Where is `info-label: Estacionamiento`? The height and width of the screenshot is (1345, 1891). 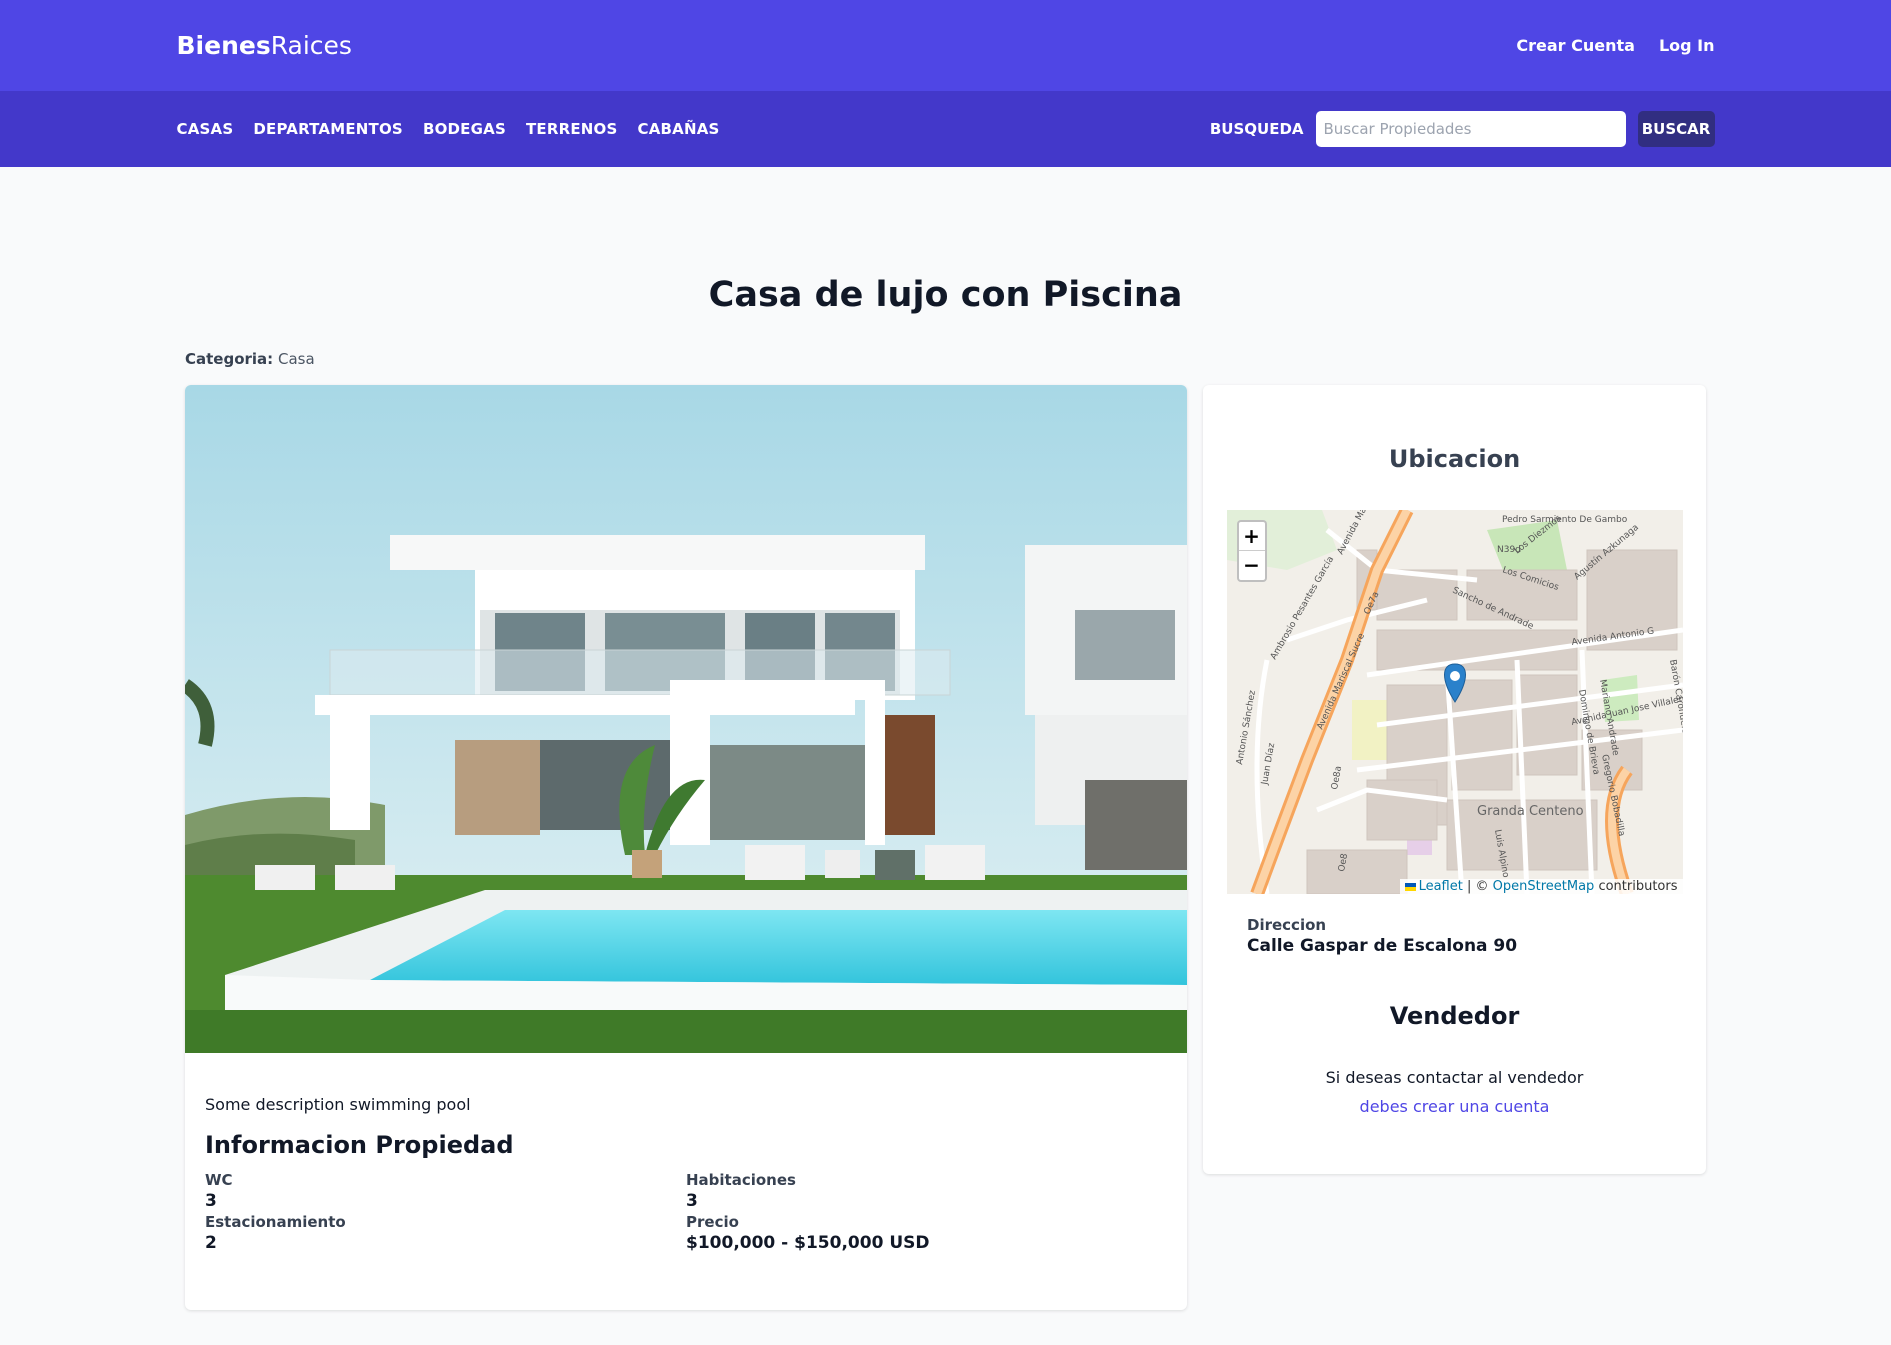 info-label: Estacionamiento is located at coordinates (275, 1222).